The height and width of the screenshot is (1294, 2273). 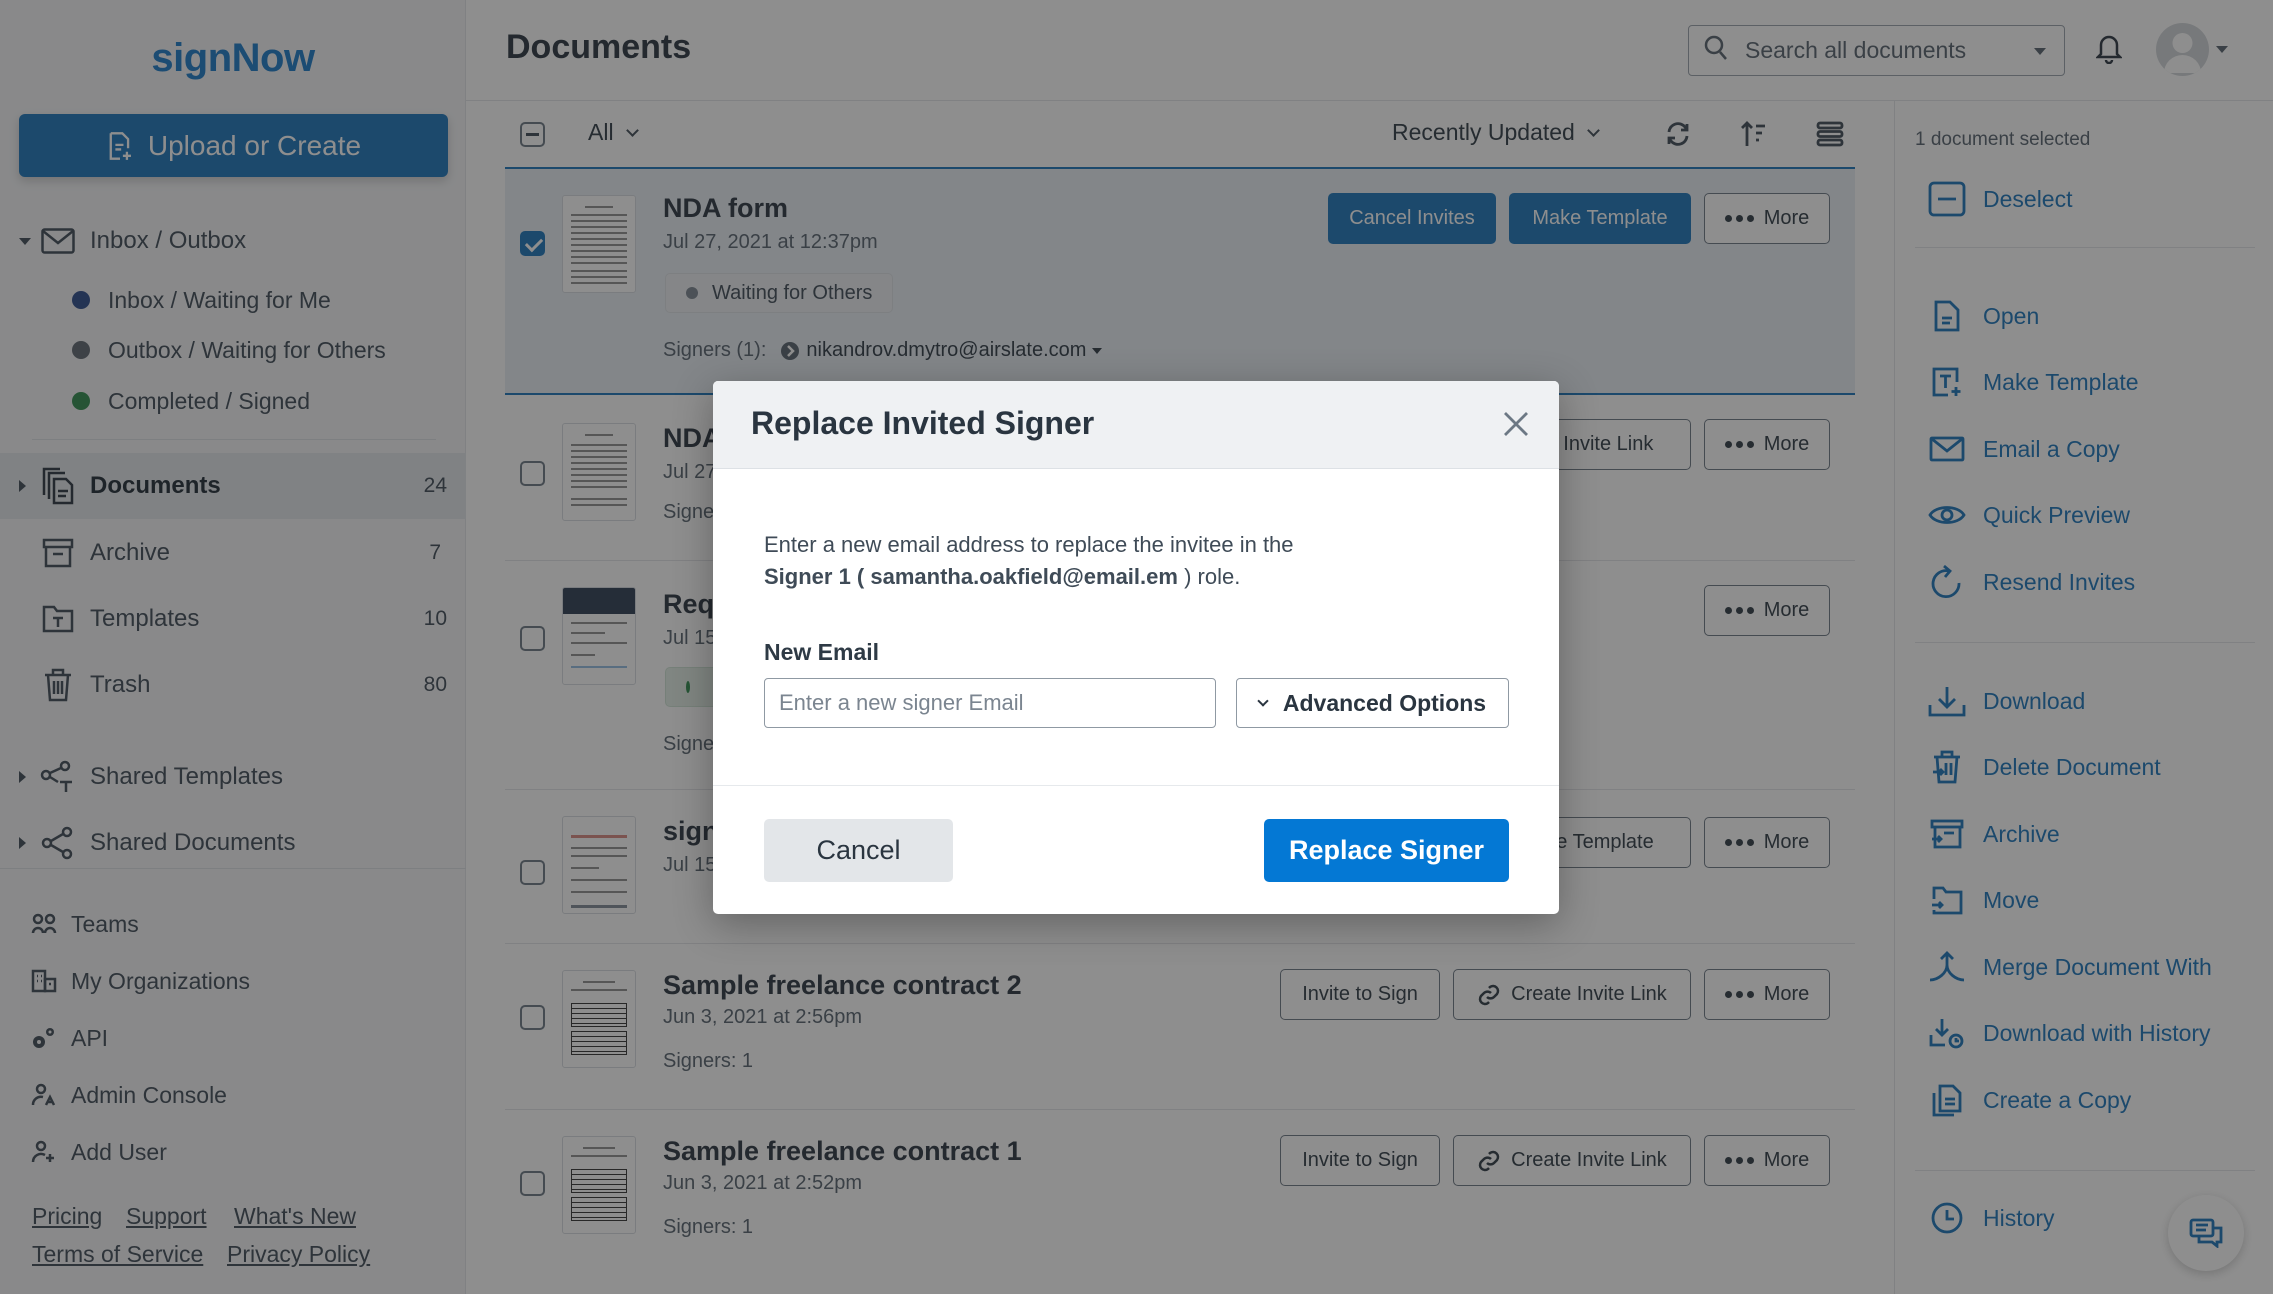 I want to click on advanced-options-button: Advanced Options, so click(x=1372, y=703).